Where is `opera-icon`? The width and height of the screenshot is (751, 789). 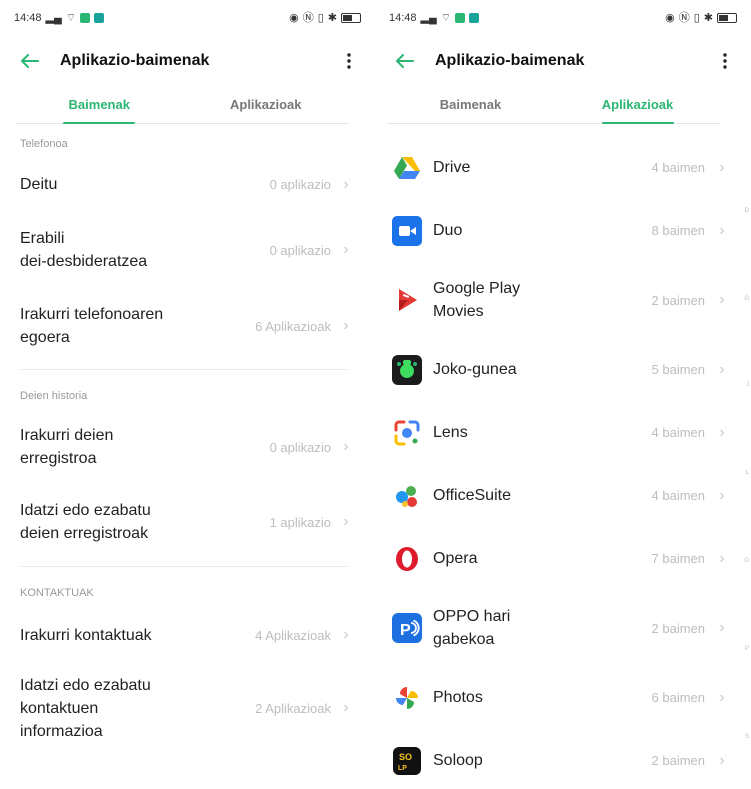 opera-icon is located at coordinates (403, 559).